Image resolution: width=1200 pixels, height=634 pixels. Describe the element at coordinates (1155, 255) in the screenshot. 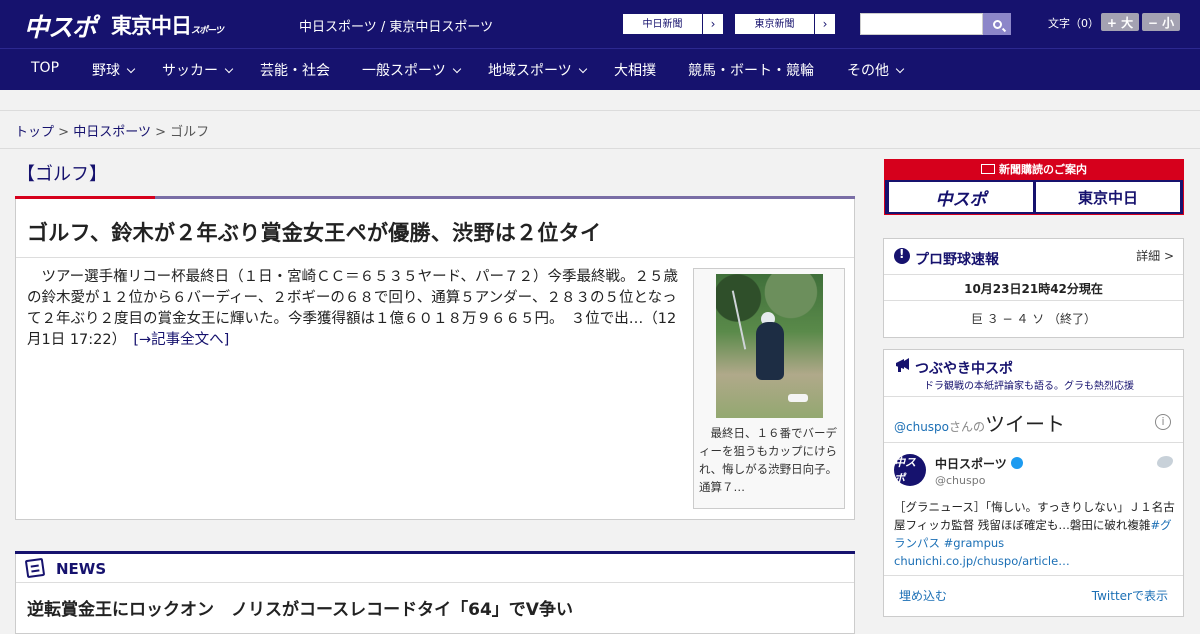

I see `baseball-details-link: 詳細 >` at that location.